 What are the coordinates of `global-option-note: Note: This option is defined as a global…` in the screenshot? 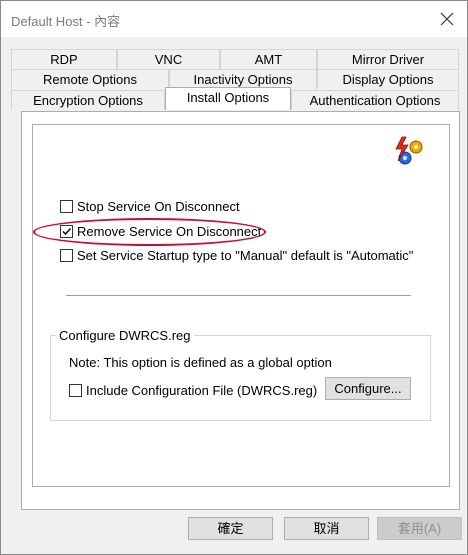 It's located at (200, 362).